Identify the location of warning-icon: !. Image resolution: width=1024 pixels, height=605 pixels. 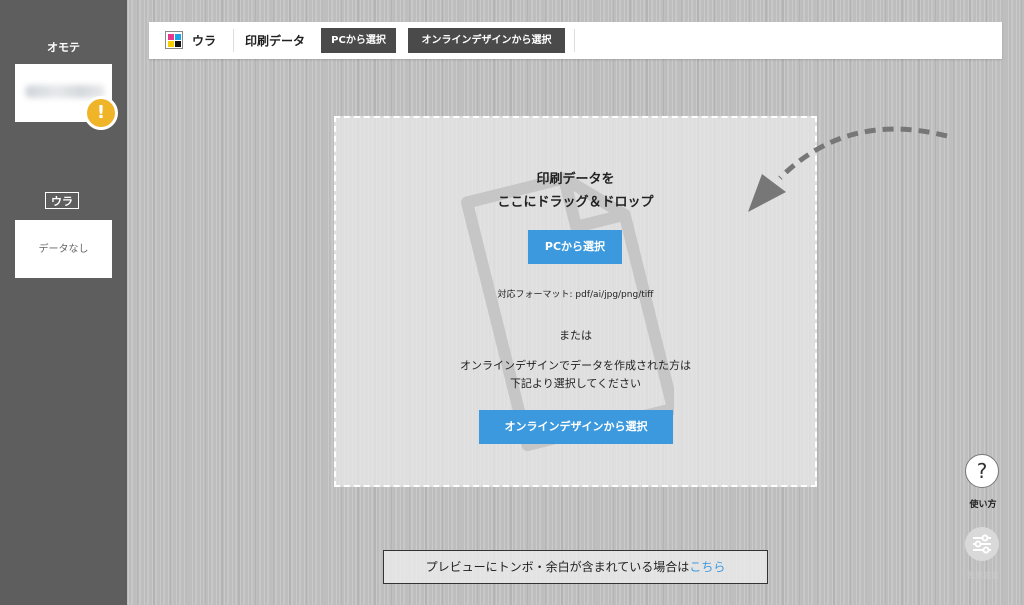
(101, 113).